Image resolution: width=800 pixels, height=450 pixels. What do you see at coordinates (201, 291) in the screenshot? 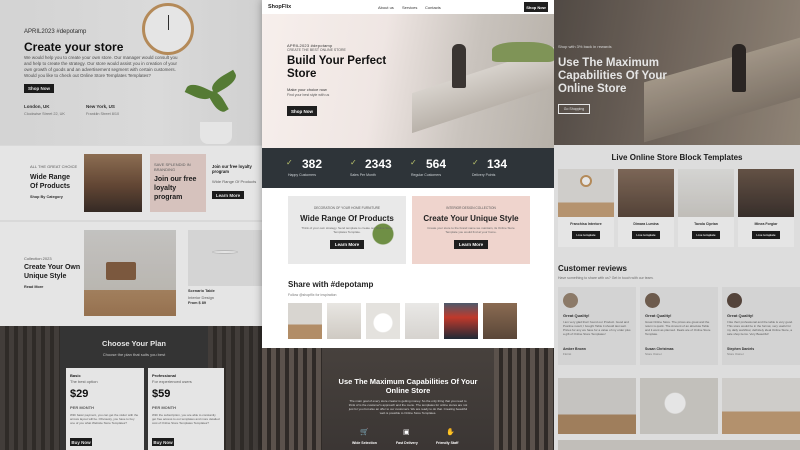
I see `table-name: Scenario Table` at bounding box center [201, 291].